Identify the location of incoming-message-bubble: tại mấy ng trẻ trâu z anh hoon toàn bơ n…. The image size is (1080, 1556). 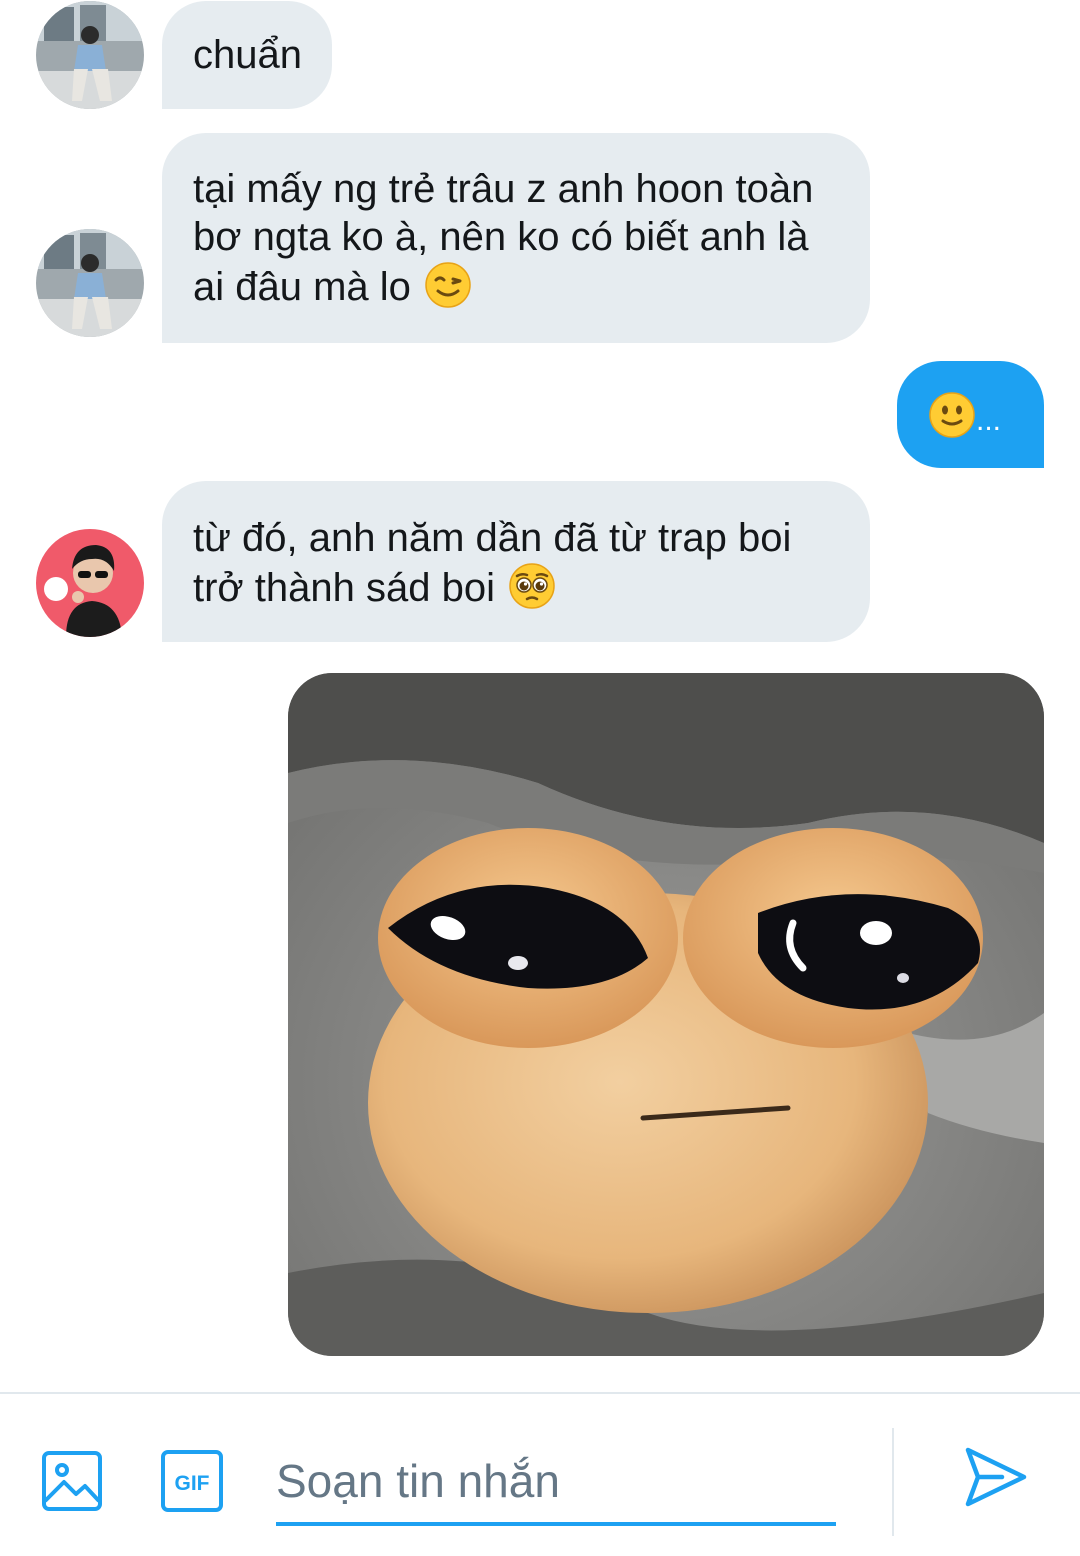
(516, 238).